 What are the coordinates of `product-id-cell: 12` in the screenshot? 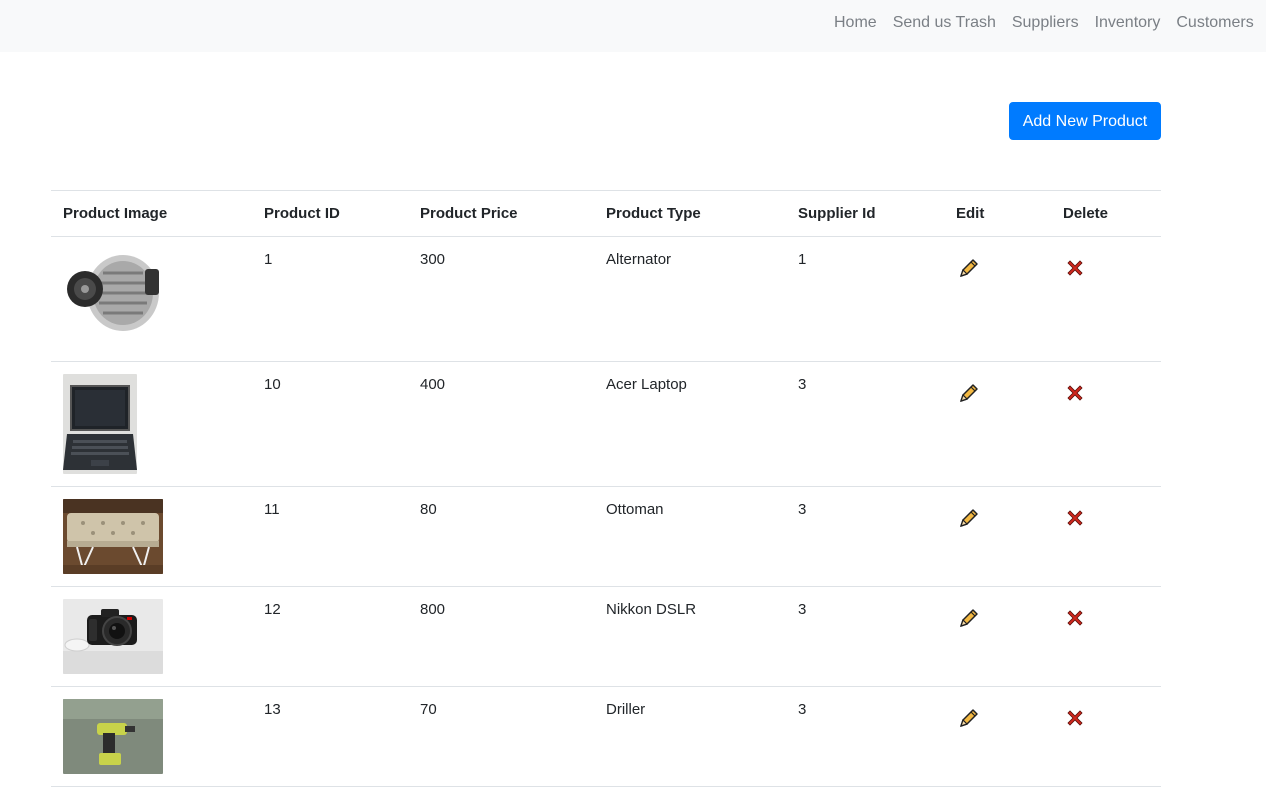 It's located at (330, 637).